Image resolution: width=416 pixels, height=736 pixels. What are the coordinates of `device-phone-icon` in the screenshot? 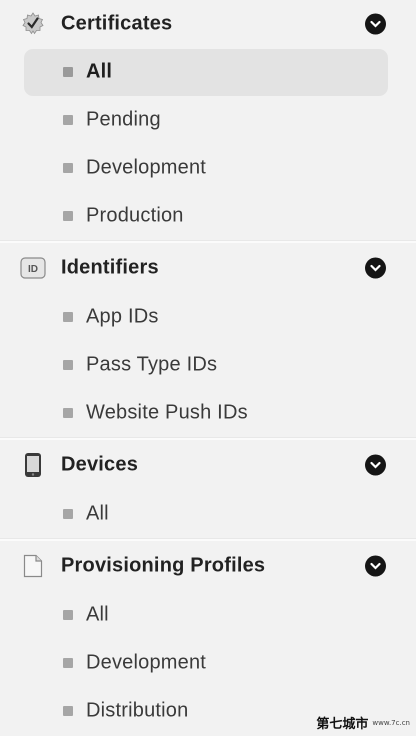 It's located at (33, 465).